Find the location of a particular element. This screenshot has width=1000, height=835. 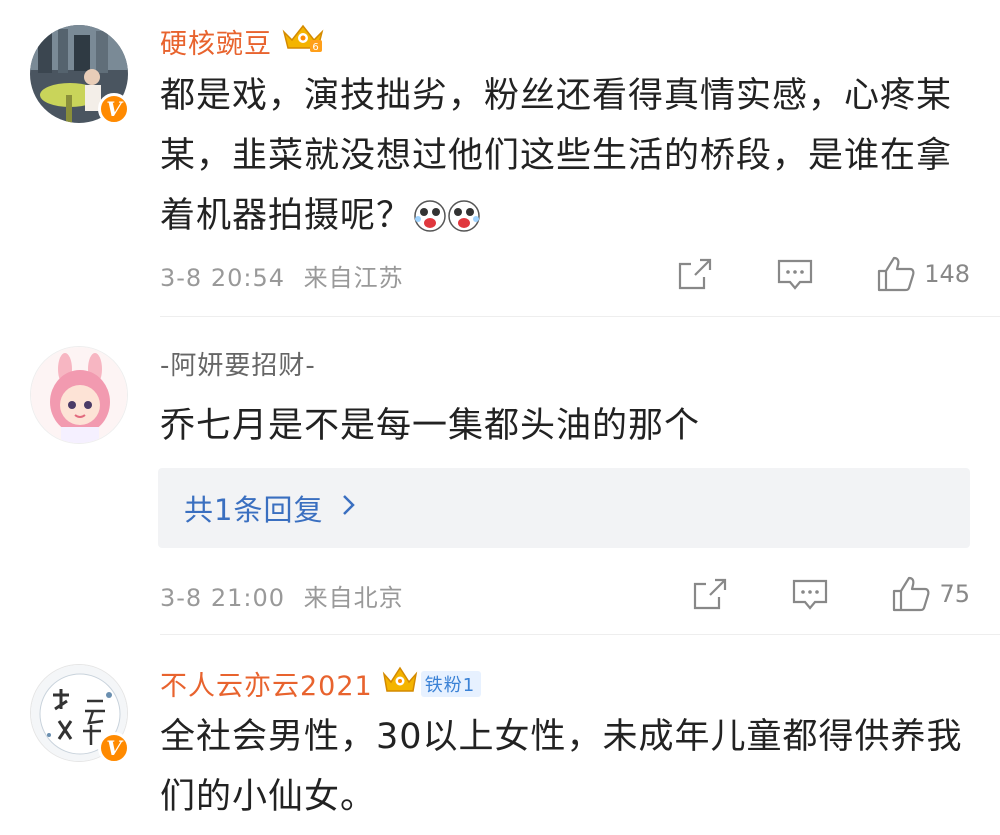

comment-text: 全社会男性，30以上女性，未成年儿童都得供养我们的小仙女。 is located at coordinates (561, 767).